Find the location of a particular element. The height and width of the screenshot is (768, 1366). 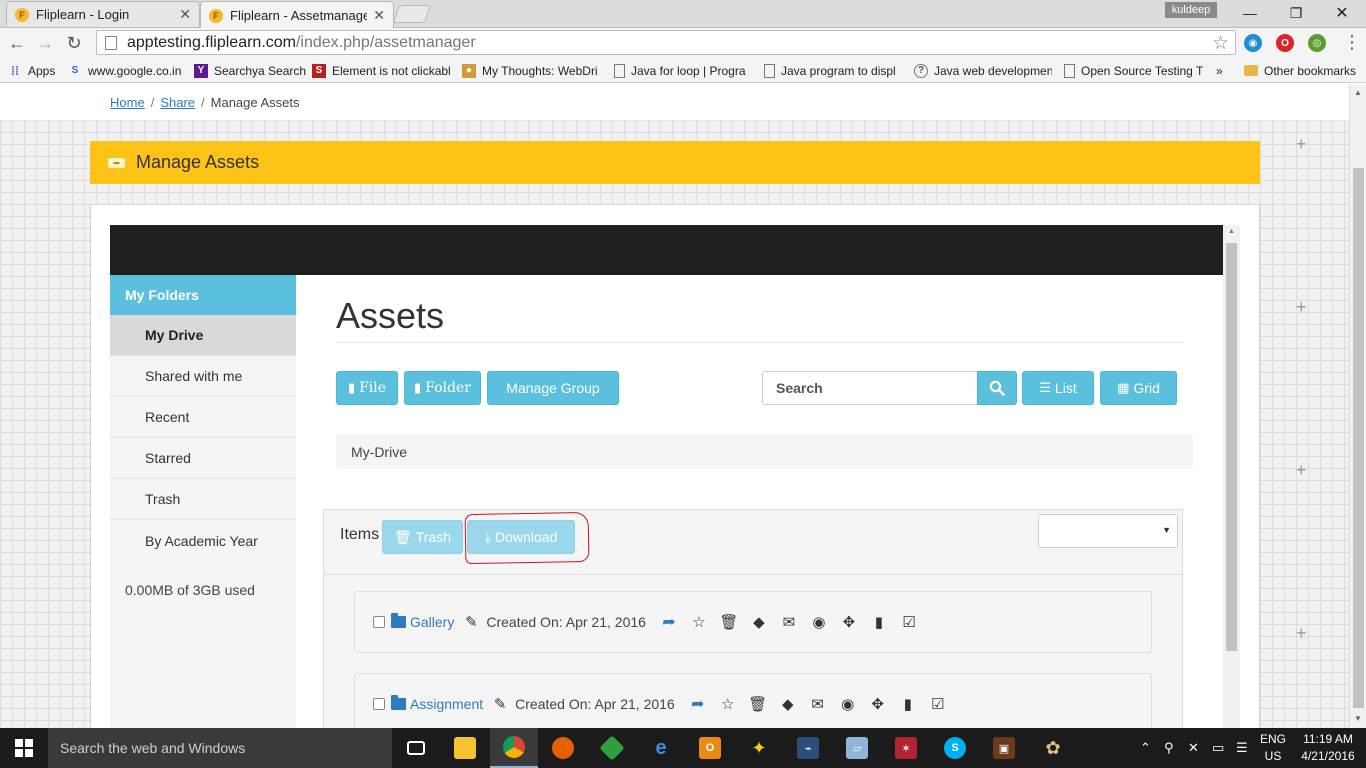

taskbar-edge: e is located at coordinates (661, 748).